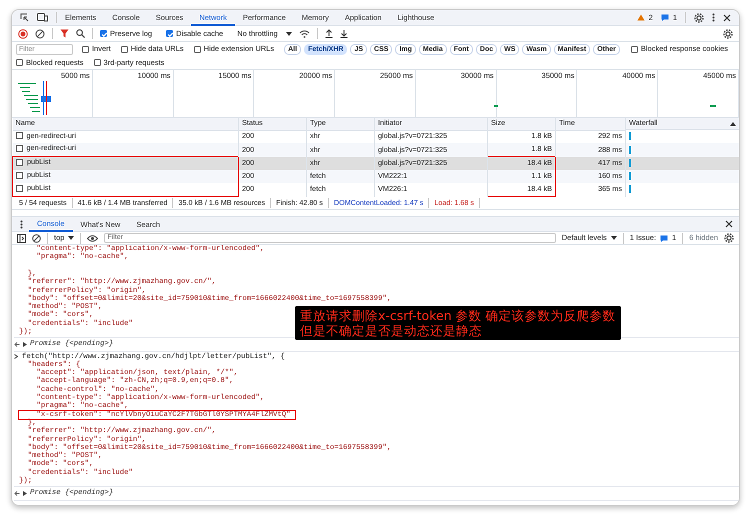  Describe the element at coordinates (304, 34) in the screenshot. I see `wifi-icon` at that location.